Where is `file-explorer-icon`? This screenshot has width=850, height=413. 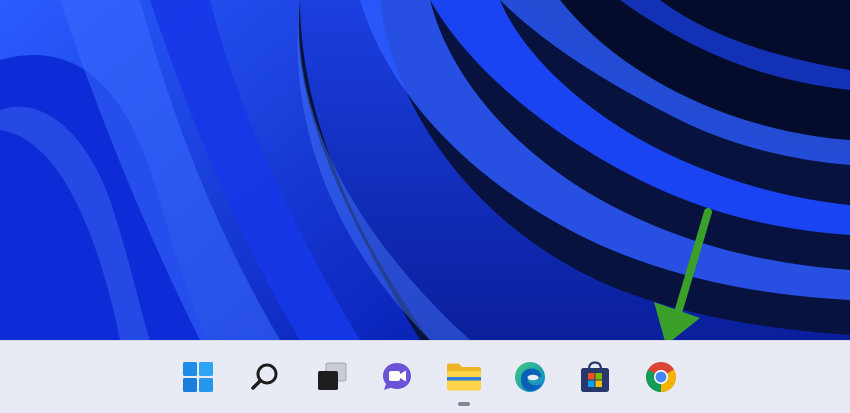
file-explorer-icon is located at coordinates (464, 377).